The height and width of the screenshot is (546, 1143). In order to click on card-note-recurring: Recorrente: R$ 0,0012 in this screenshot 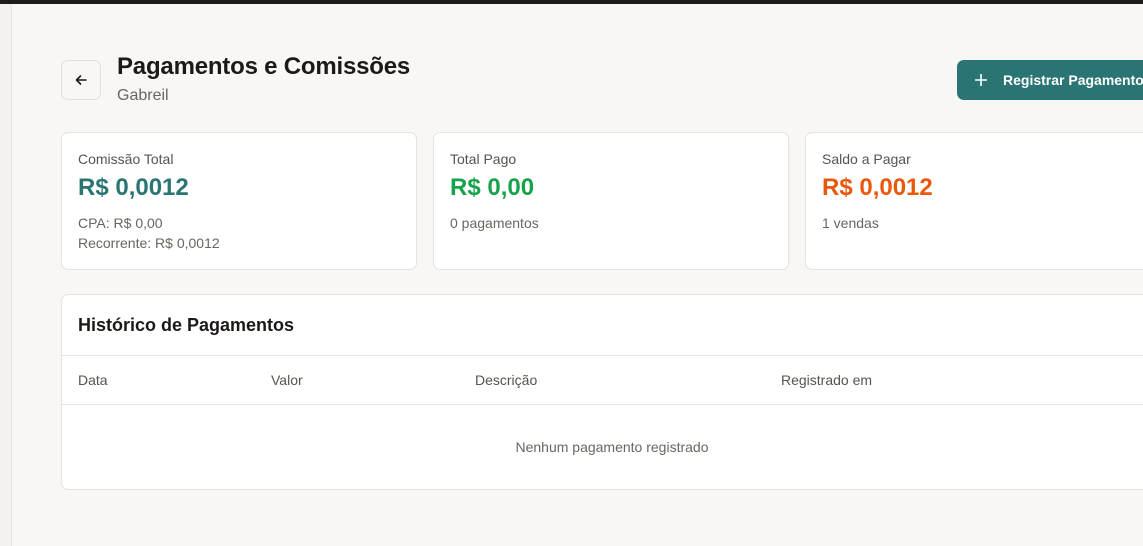, I will do `click(149, 243)`.